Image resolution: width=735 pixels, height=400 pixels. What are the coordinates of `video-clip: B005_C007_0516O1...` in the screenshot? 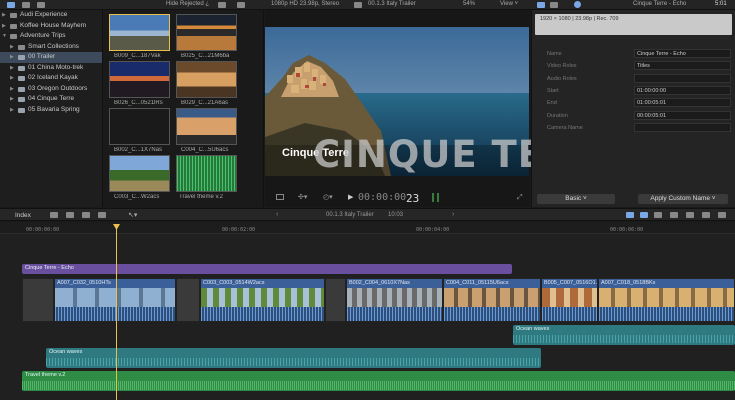 It's located at (569, 300).